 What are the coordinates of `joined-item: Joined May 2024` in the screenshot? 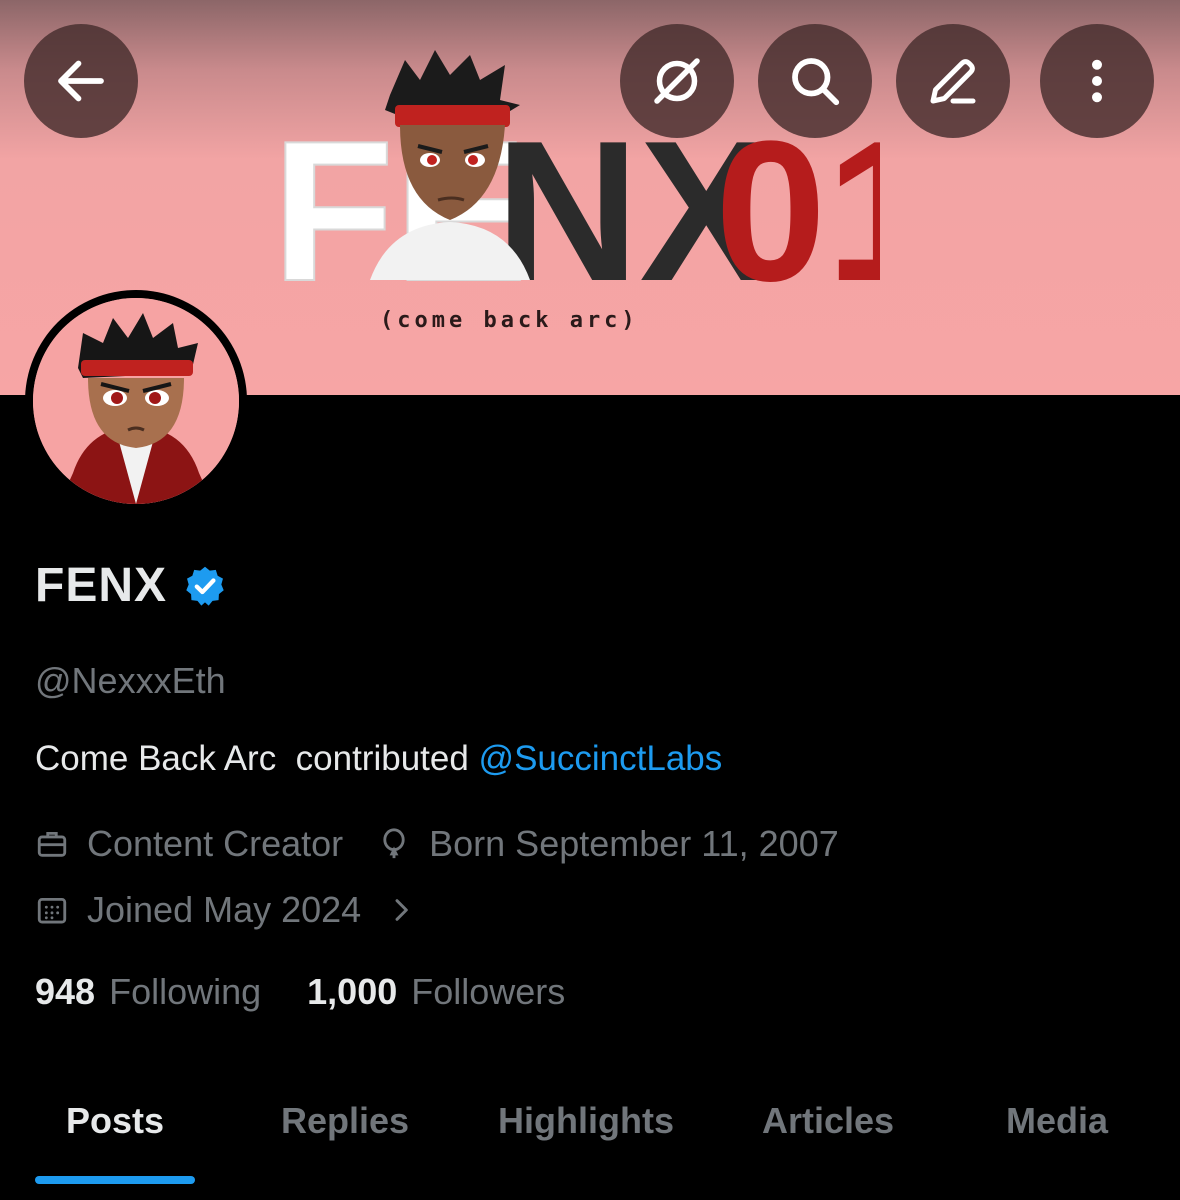 It's located at (198, 910).